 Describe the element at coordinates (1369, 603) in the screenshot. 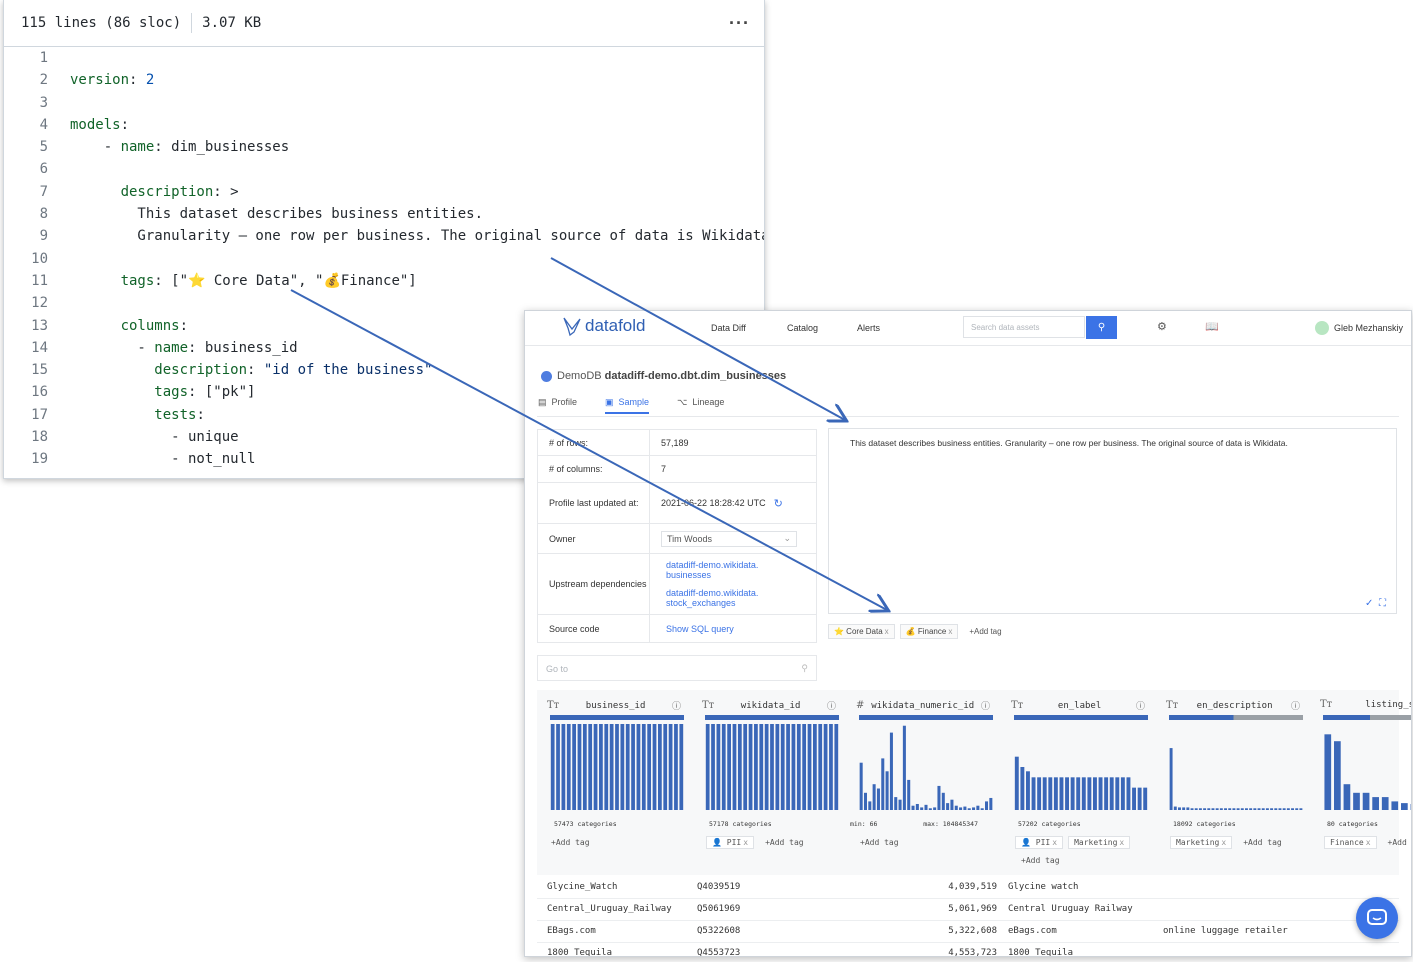

I see `check-icon: ✓` at that location.